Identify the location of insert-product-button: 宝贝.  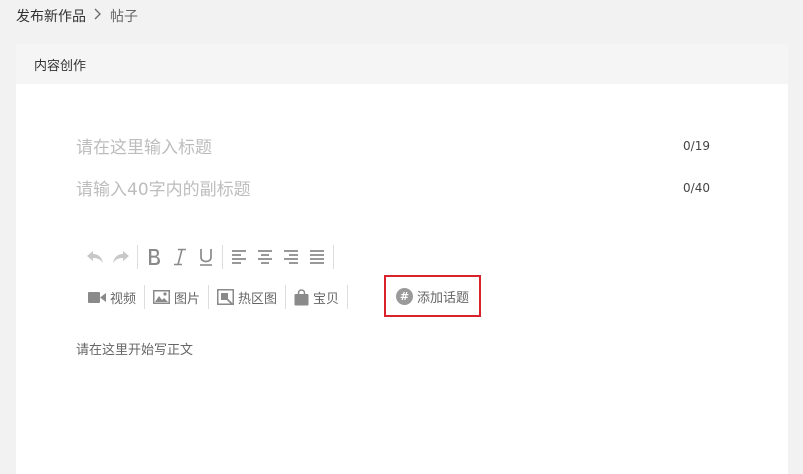
(316, 297).